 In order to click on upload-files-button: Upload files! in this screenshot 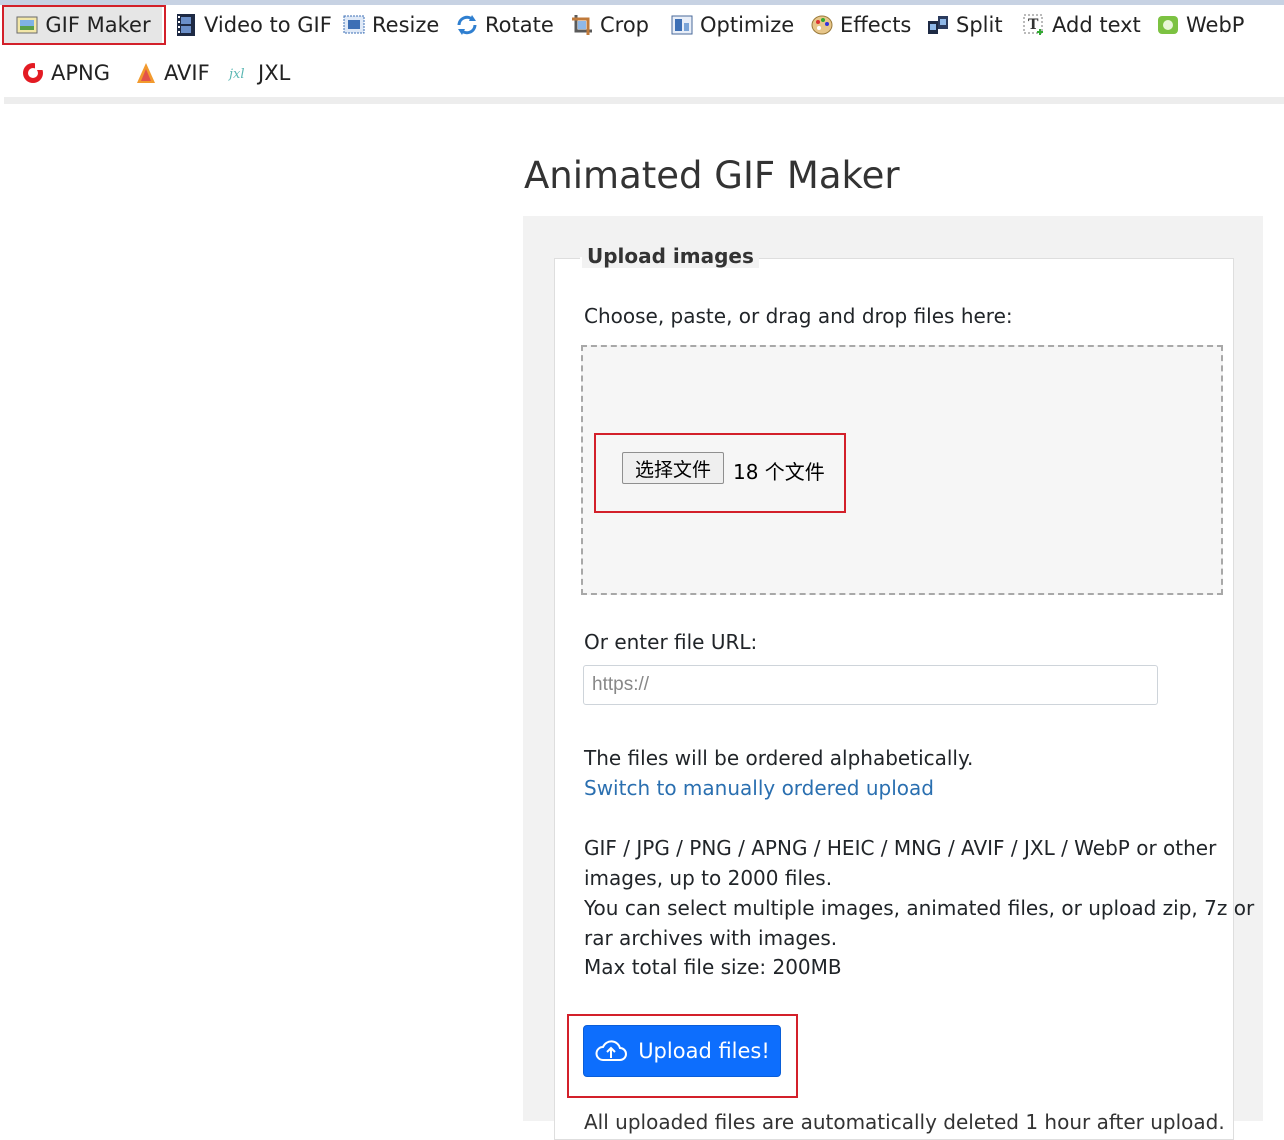, I will do `click(682, 1051)`.